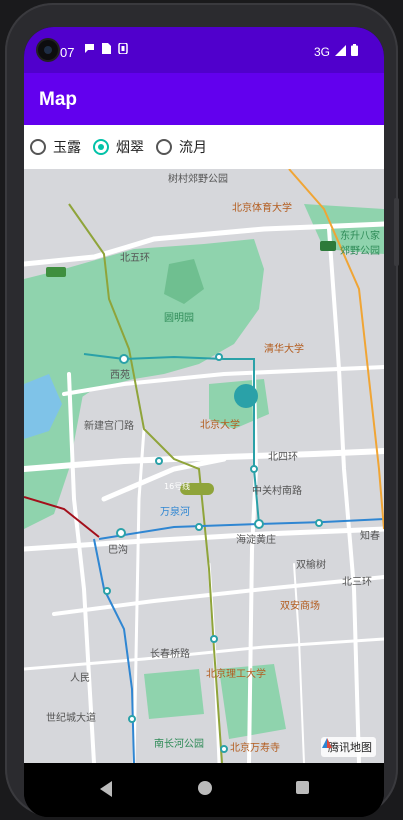 Image resolution: width=403 pixels, height=820 pixels. I want to click on poi-changhe: 南长河公园, so click(179, 744).